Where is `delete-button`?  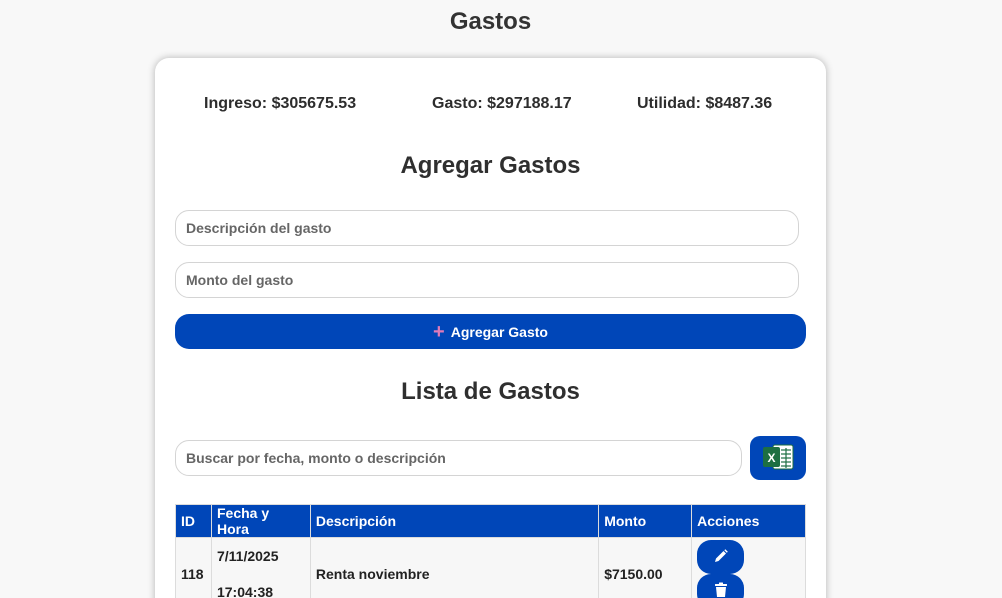 delete-button is located at coordinates (721, 586).